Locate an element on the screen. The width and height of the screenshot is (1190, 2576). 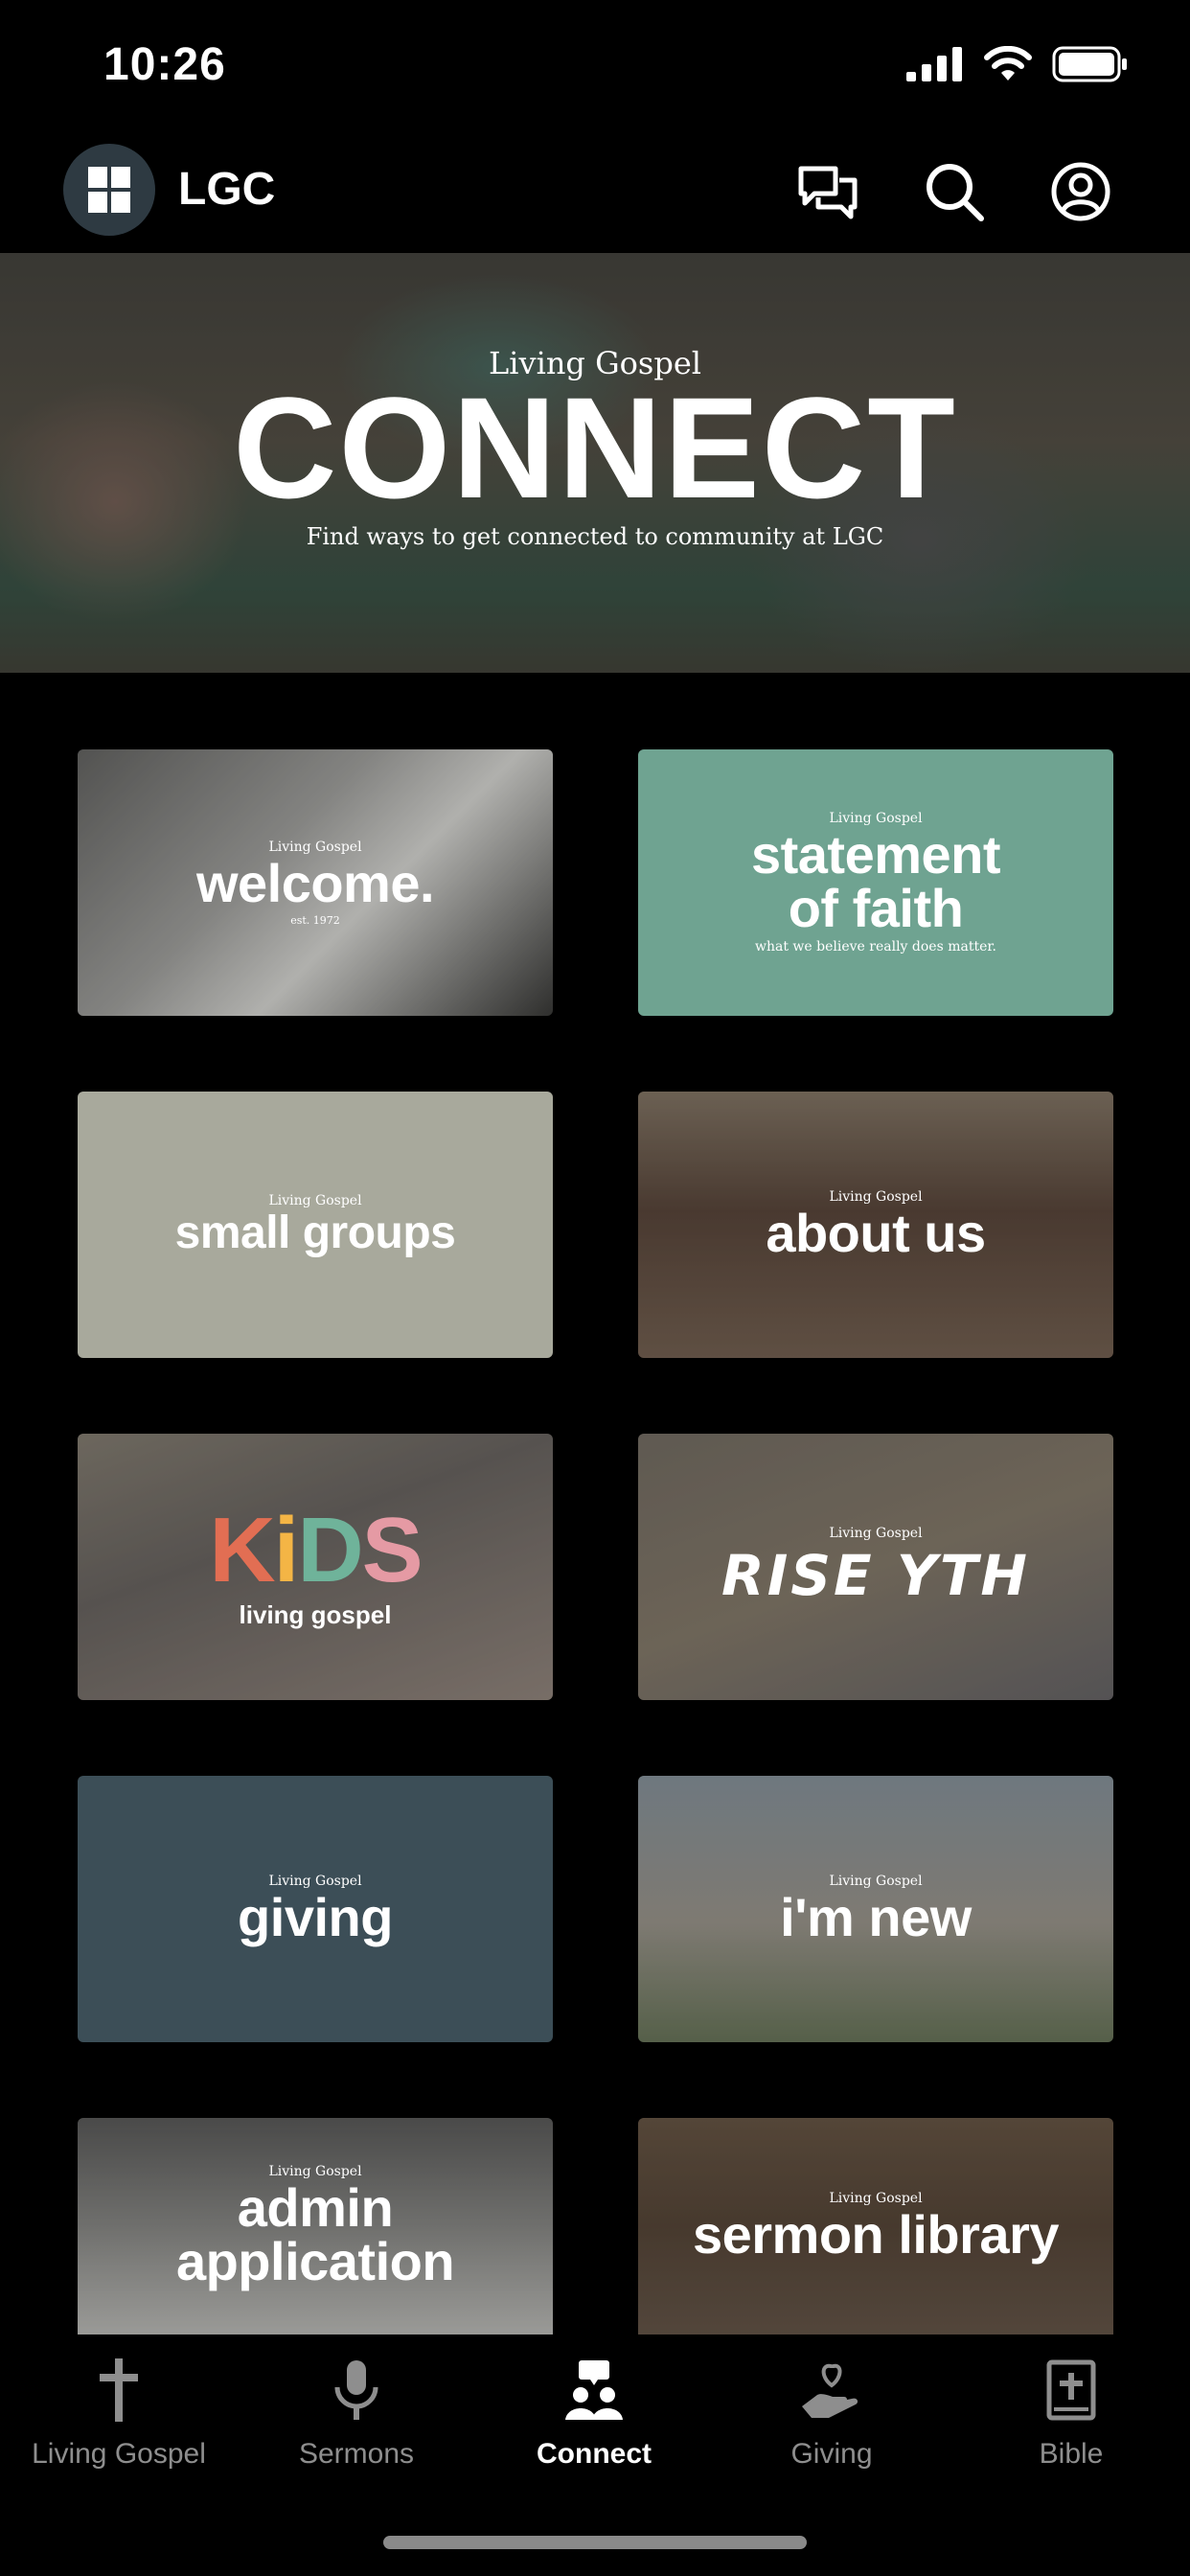
status-icons is located at coordinates (1017, 64).